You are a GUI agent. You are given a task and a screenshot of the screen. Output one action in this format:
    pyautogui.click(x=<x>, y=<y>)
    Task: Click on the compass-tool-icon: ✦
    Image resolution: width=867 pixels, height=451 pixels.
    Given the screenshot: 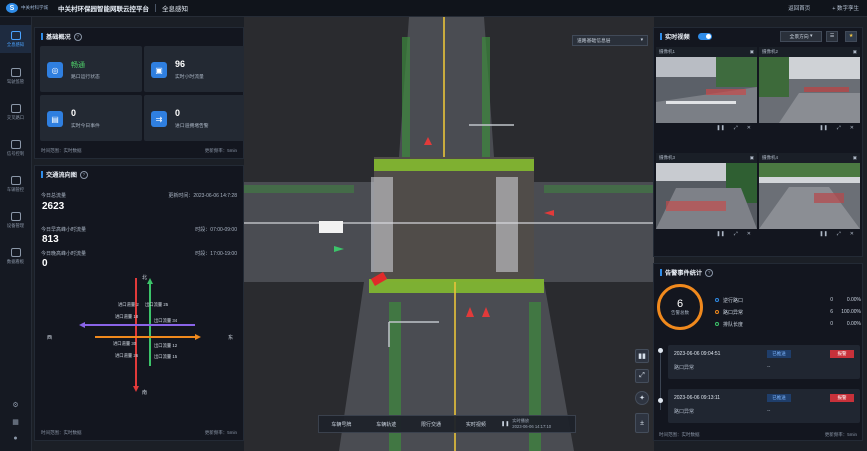 What is the action you would take?
    pyautogui.click(x=642, y=398)
    